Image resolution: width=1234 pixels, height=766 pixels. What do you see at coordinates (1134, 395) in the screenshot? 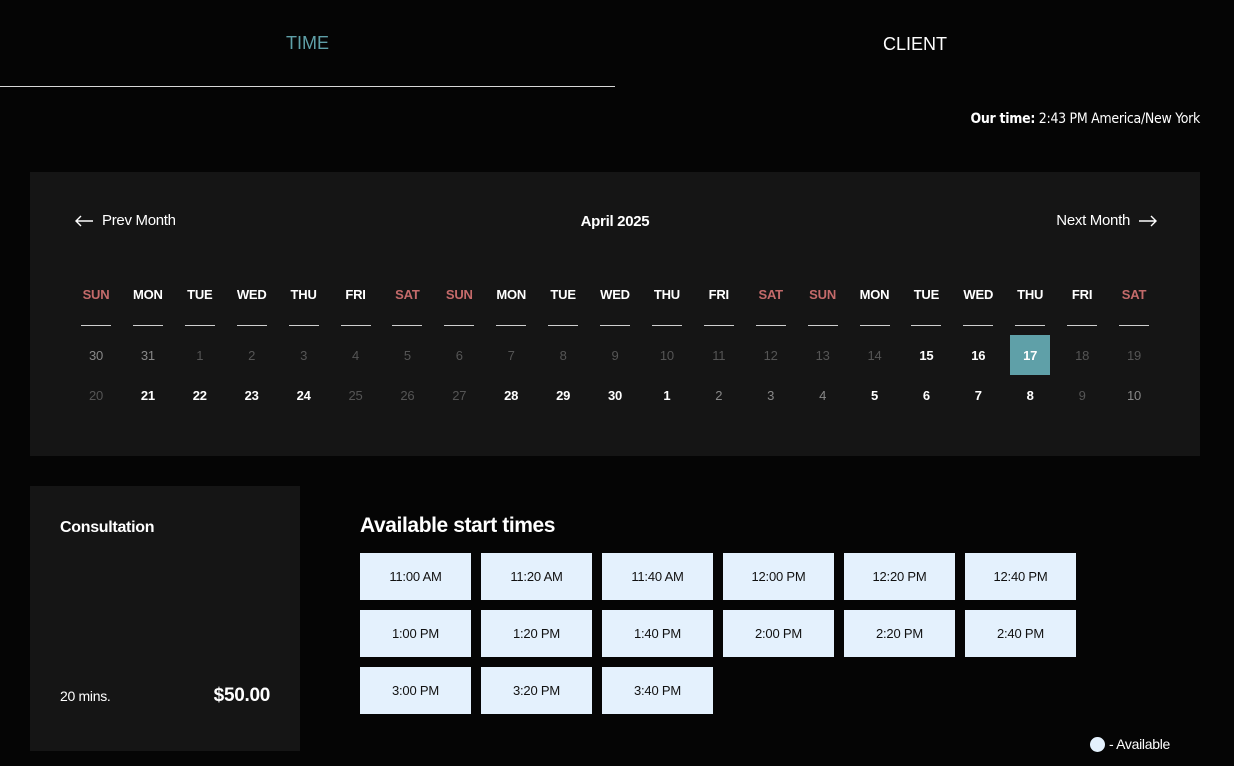
I see `calendar-day: 10` at bounding box center [1134, 395].